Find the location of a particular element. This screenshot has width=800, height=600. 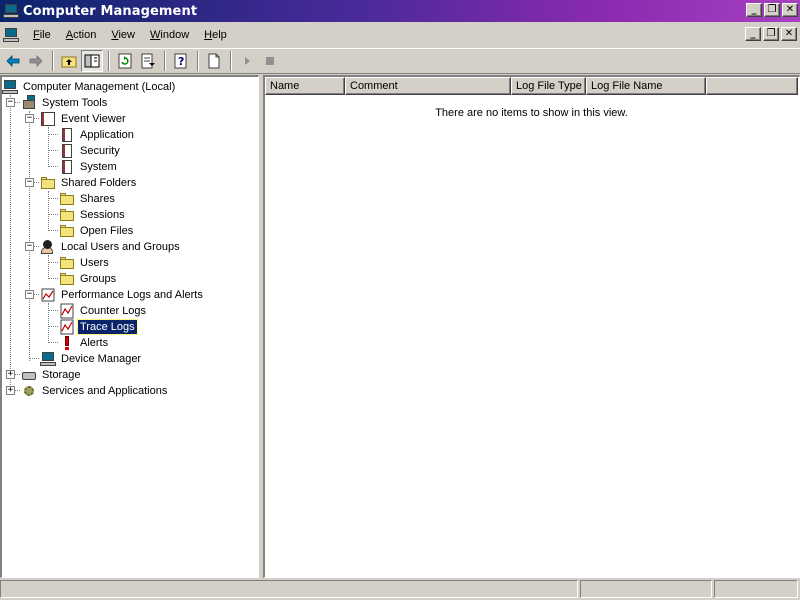

collapse-performance-logs: − is located at coordinates (29, 294).